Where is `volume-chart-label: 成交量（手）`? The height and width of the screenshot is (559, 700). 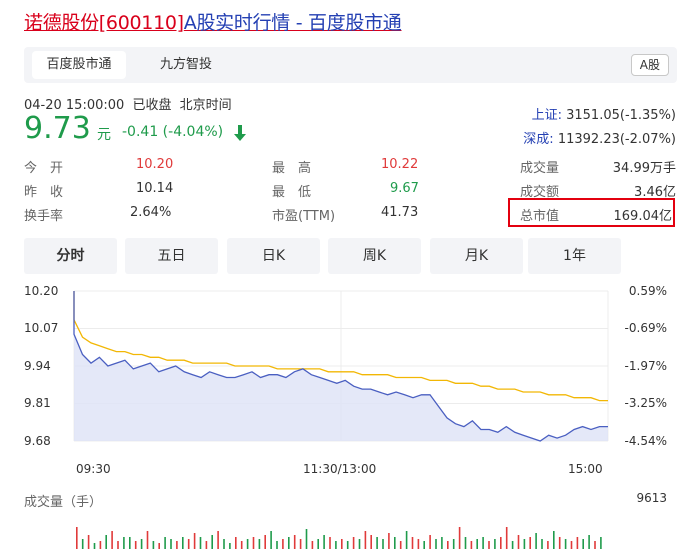
volume-chart-label: 成交量（手） is located at coordinates (63, 502).